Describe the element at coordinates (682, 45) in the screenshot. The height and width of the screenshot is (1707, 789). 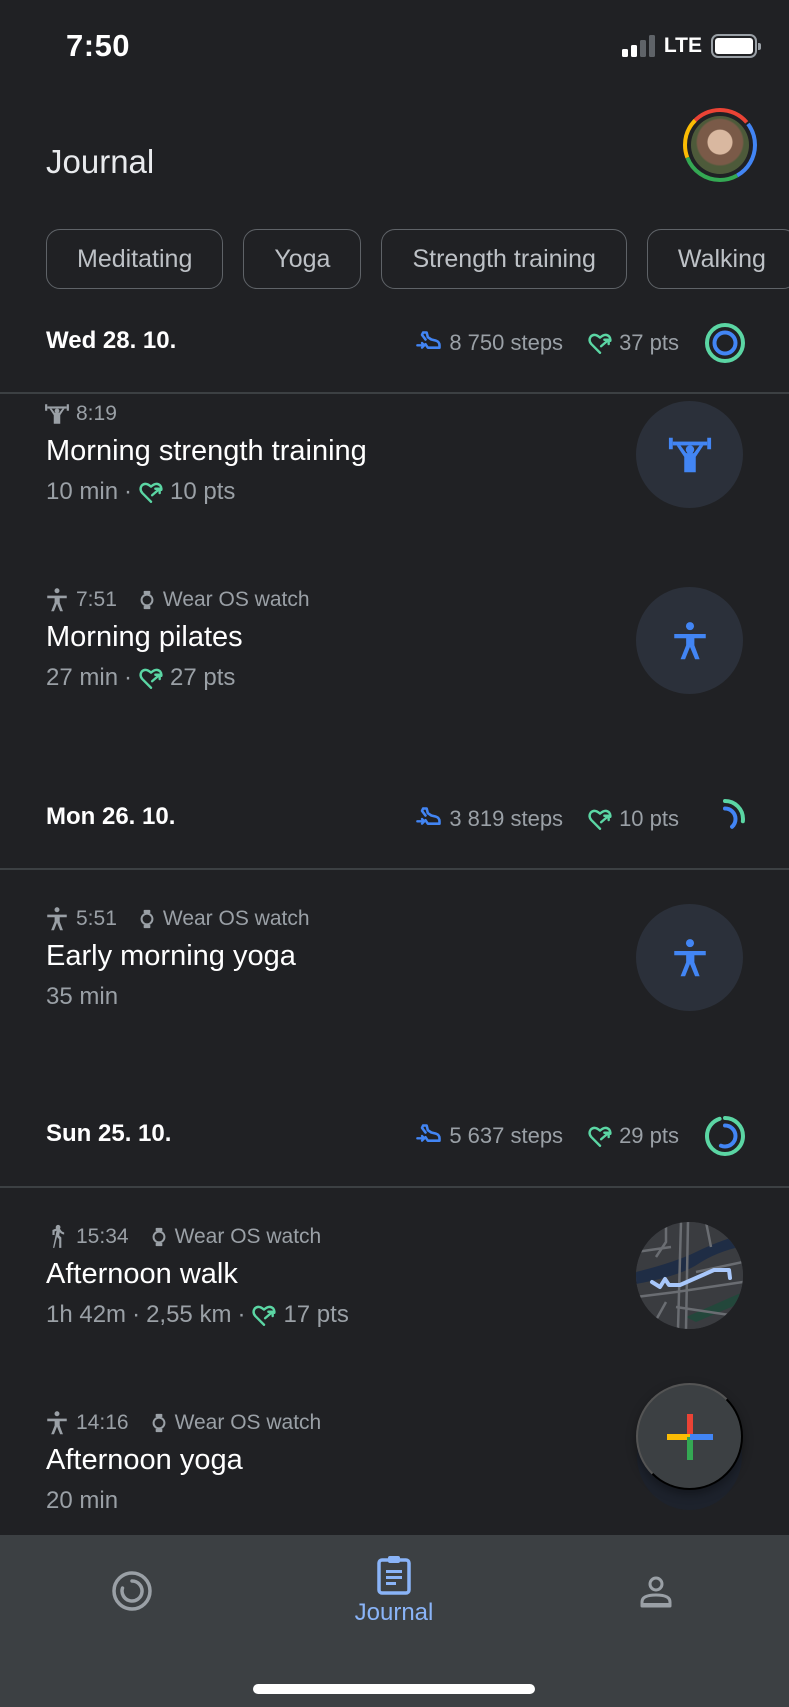
I see `network-type: LTE` at that location.